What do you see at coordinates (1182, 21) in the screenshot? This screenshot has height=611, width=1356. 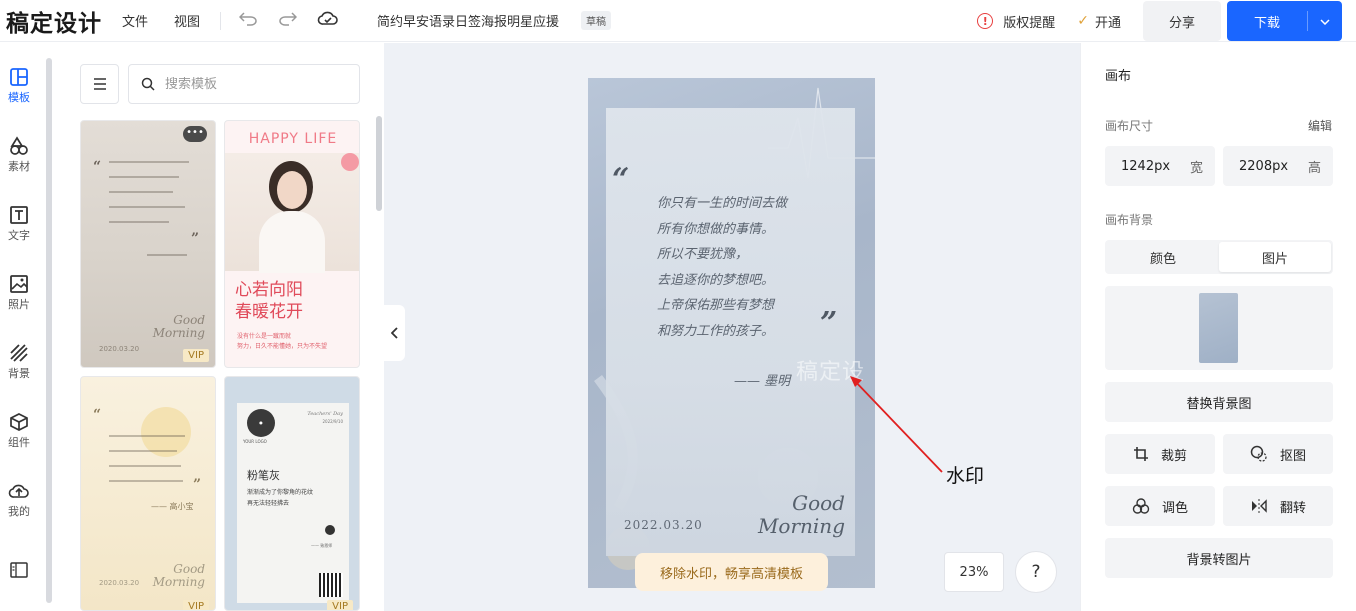 I see `share-button: 分享` at bounding box center [1182, 21].